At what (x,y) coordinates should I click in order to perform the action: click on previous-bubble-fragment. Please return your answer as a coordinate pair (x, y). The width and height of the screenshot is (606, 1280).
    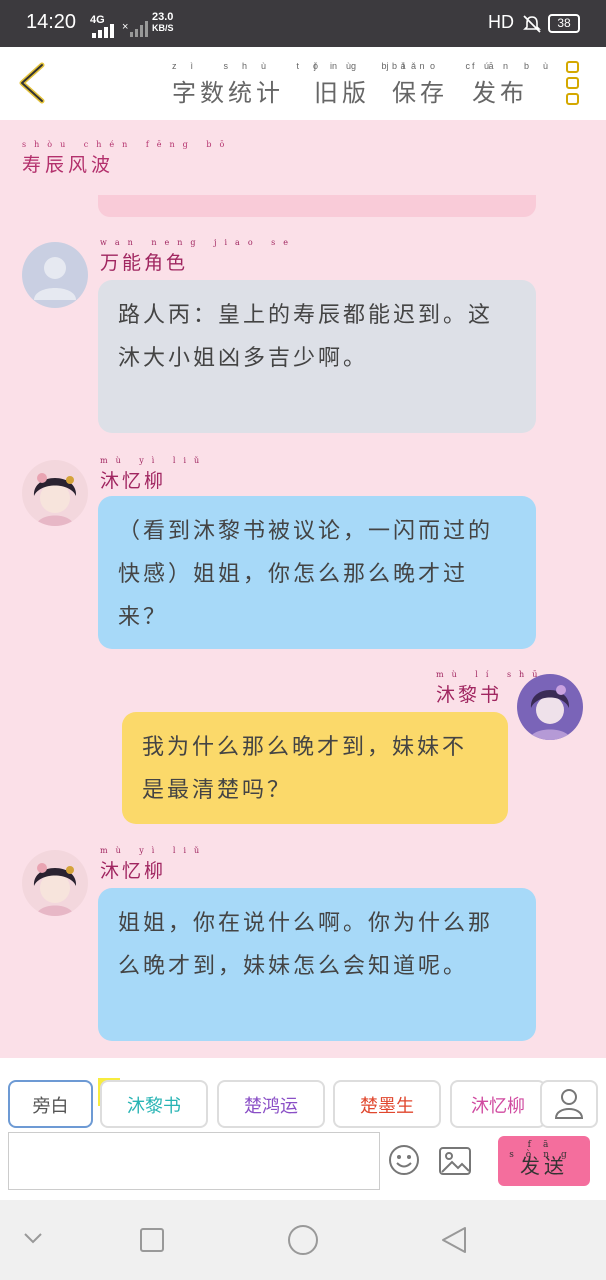
    Looking at the image, I should click on (317, 206).